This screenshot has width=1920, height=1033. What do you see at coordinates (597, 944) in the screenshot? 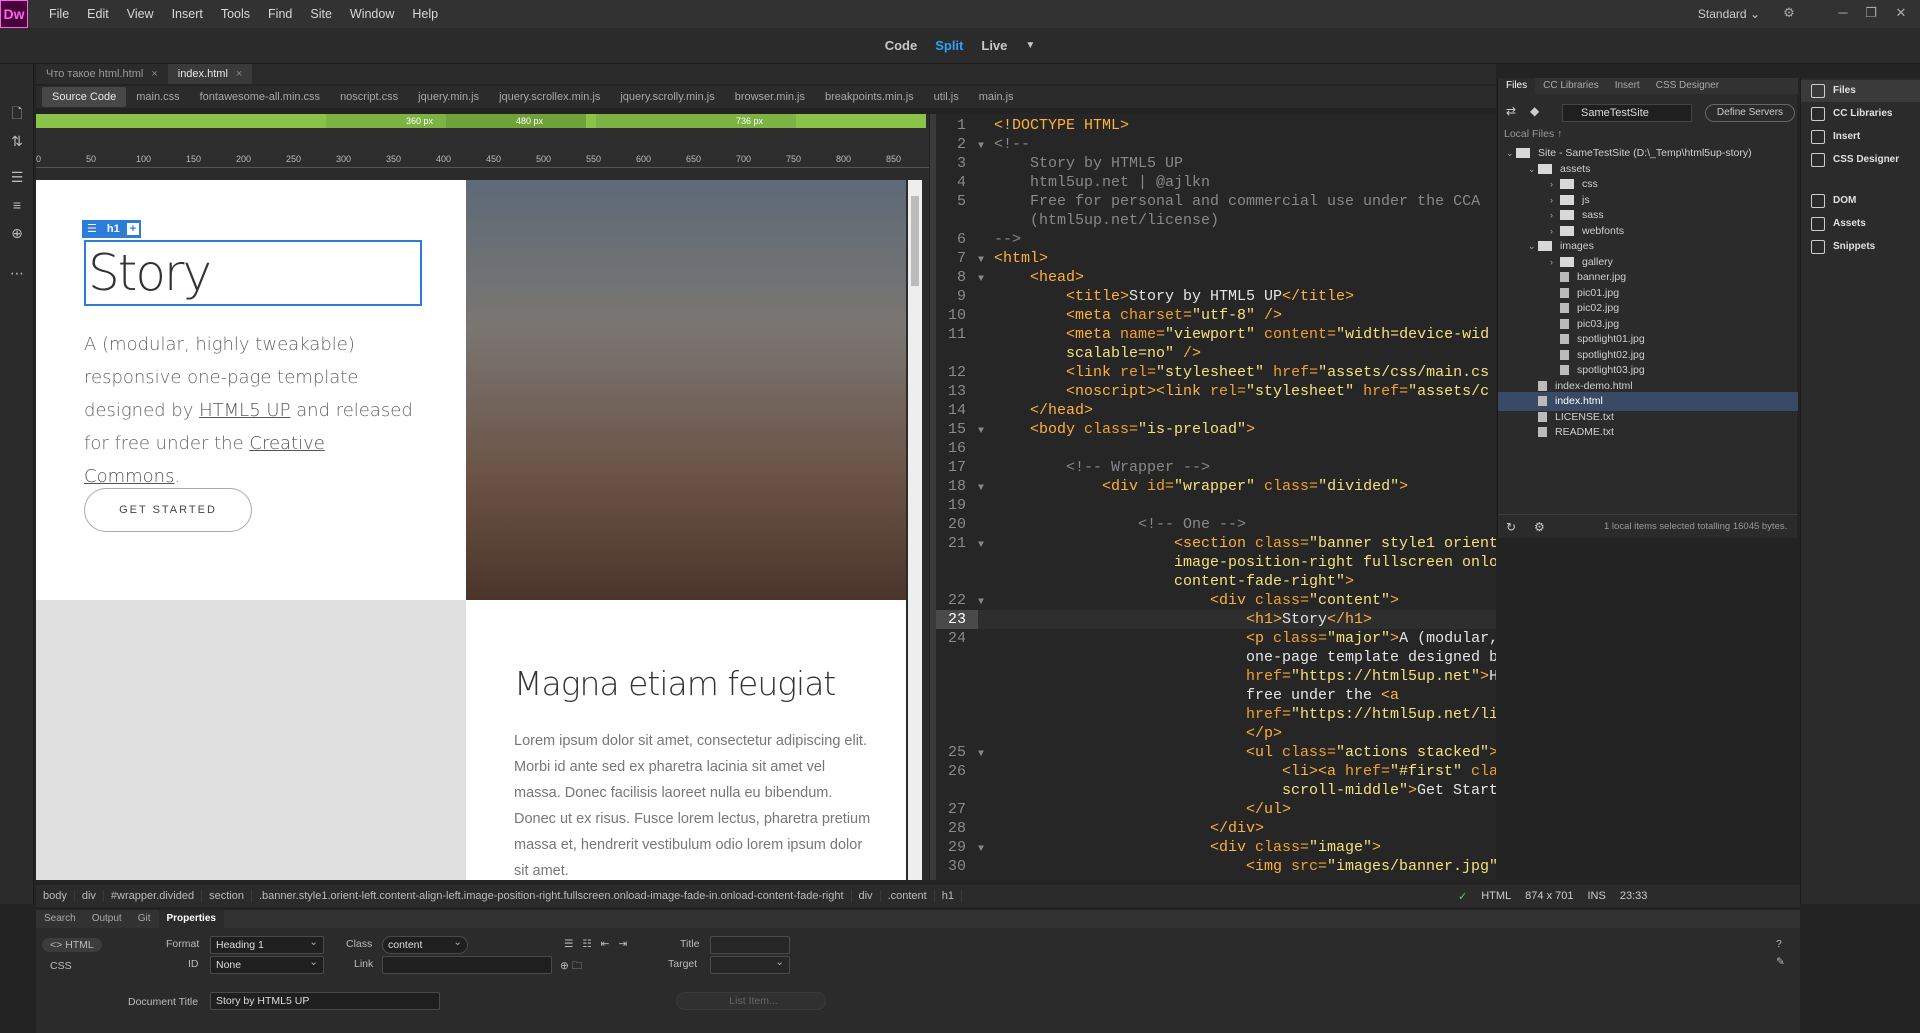
I see `list-format-icons: ☰ ☷ ⇤ ⇥` at bounding box center [597, 944].